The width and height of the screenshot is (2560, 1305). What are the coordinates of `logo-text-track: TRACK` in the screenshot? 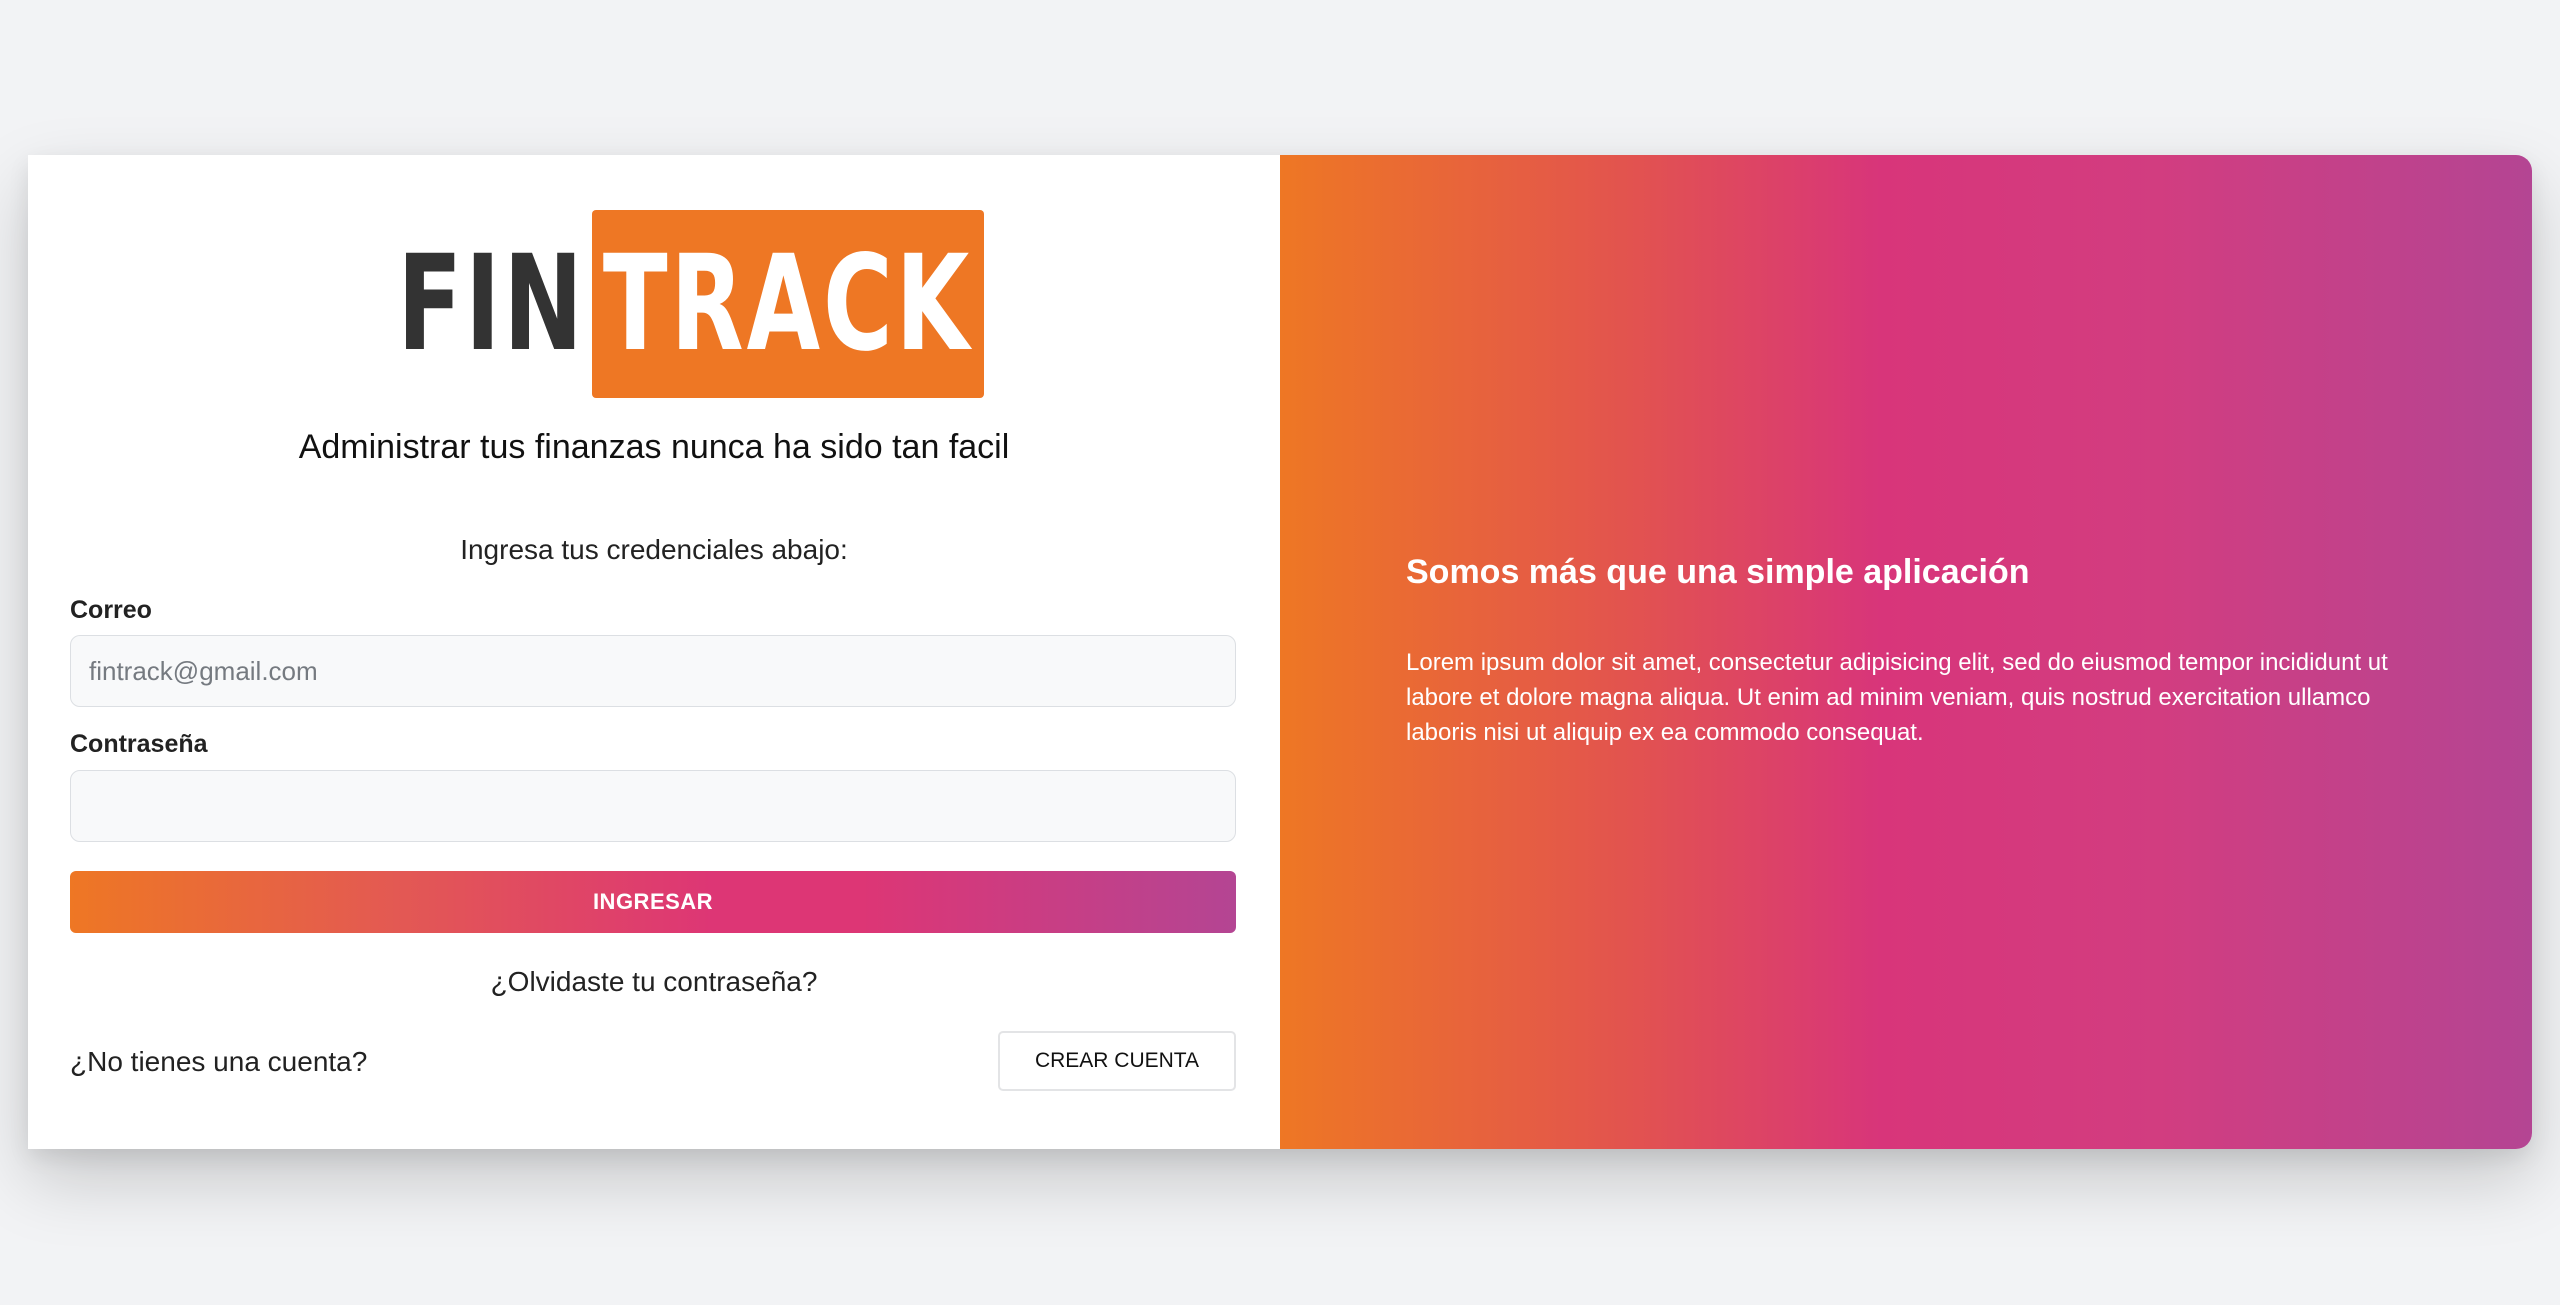 It's located at (788, 304).